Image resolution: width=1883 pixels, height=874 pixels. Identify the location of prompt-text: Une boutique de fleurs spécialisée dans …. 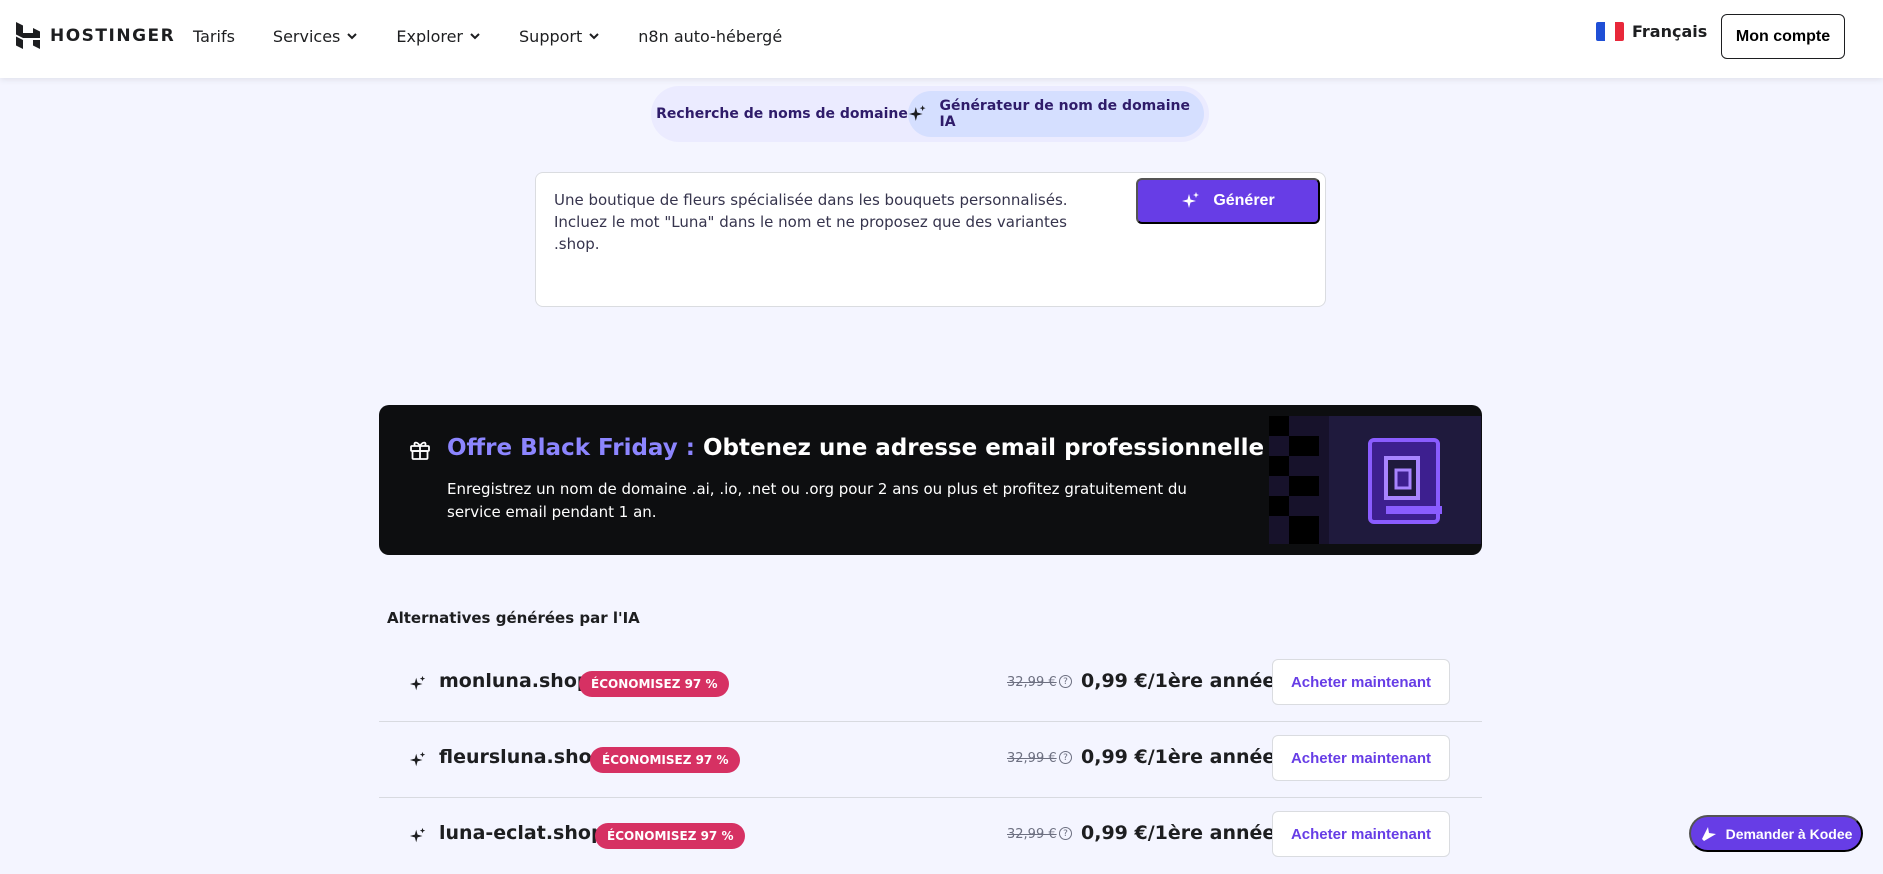
(834, 222).